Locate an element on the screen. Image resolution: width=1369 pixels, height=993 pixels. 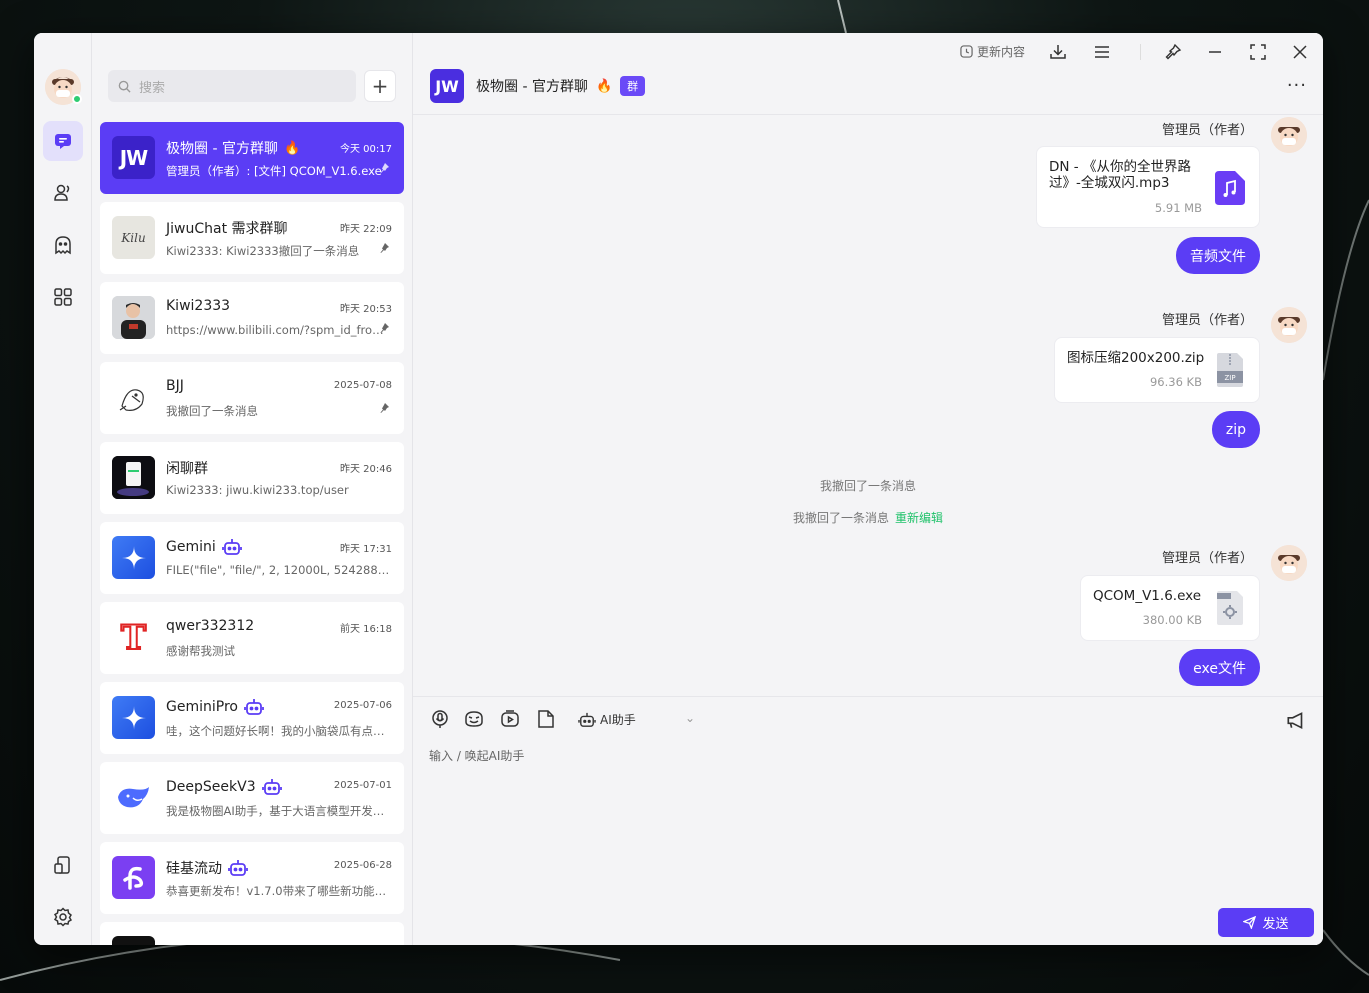
gear-icon is located at coordinates (63, 917).